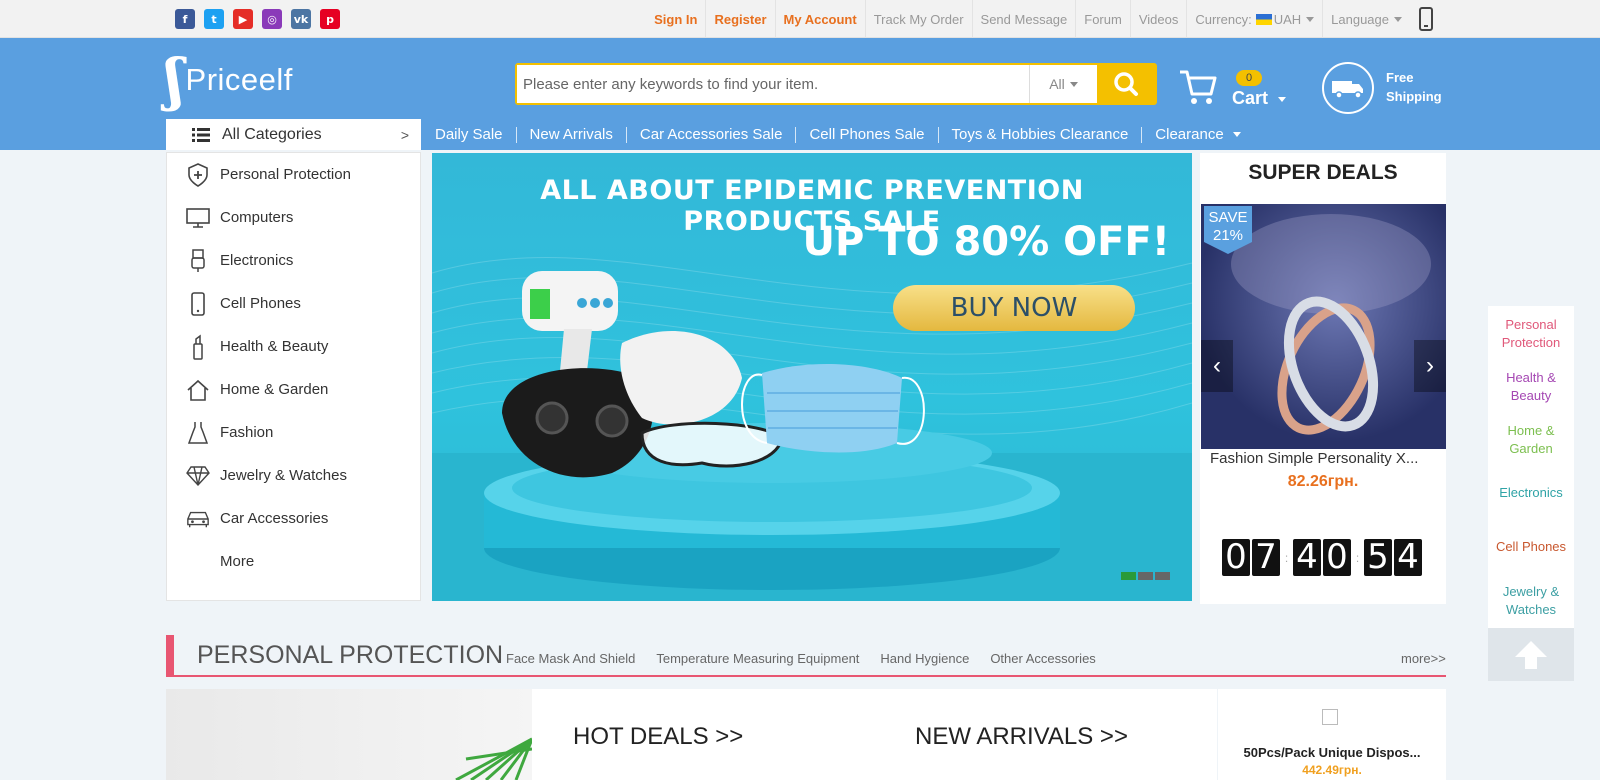  What do you see at coordinates (1423, 658) in the screenshot?
I see `section-more-link: more>>` at bounding box center [1423, 658].